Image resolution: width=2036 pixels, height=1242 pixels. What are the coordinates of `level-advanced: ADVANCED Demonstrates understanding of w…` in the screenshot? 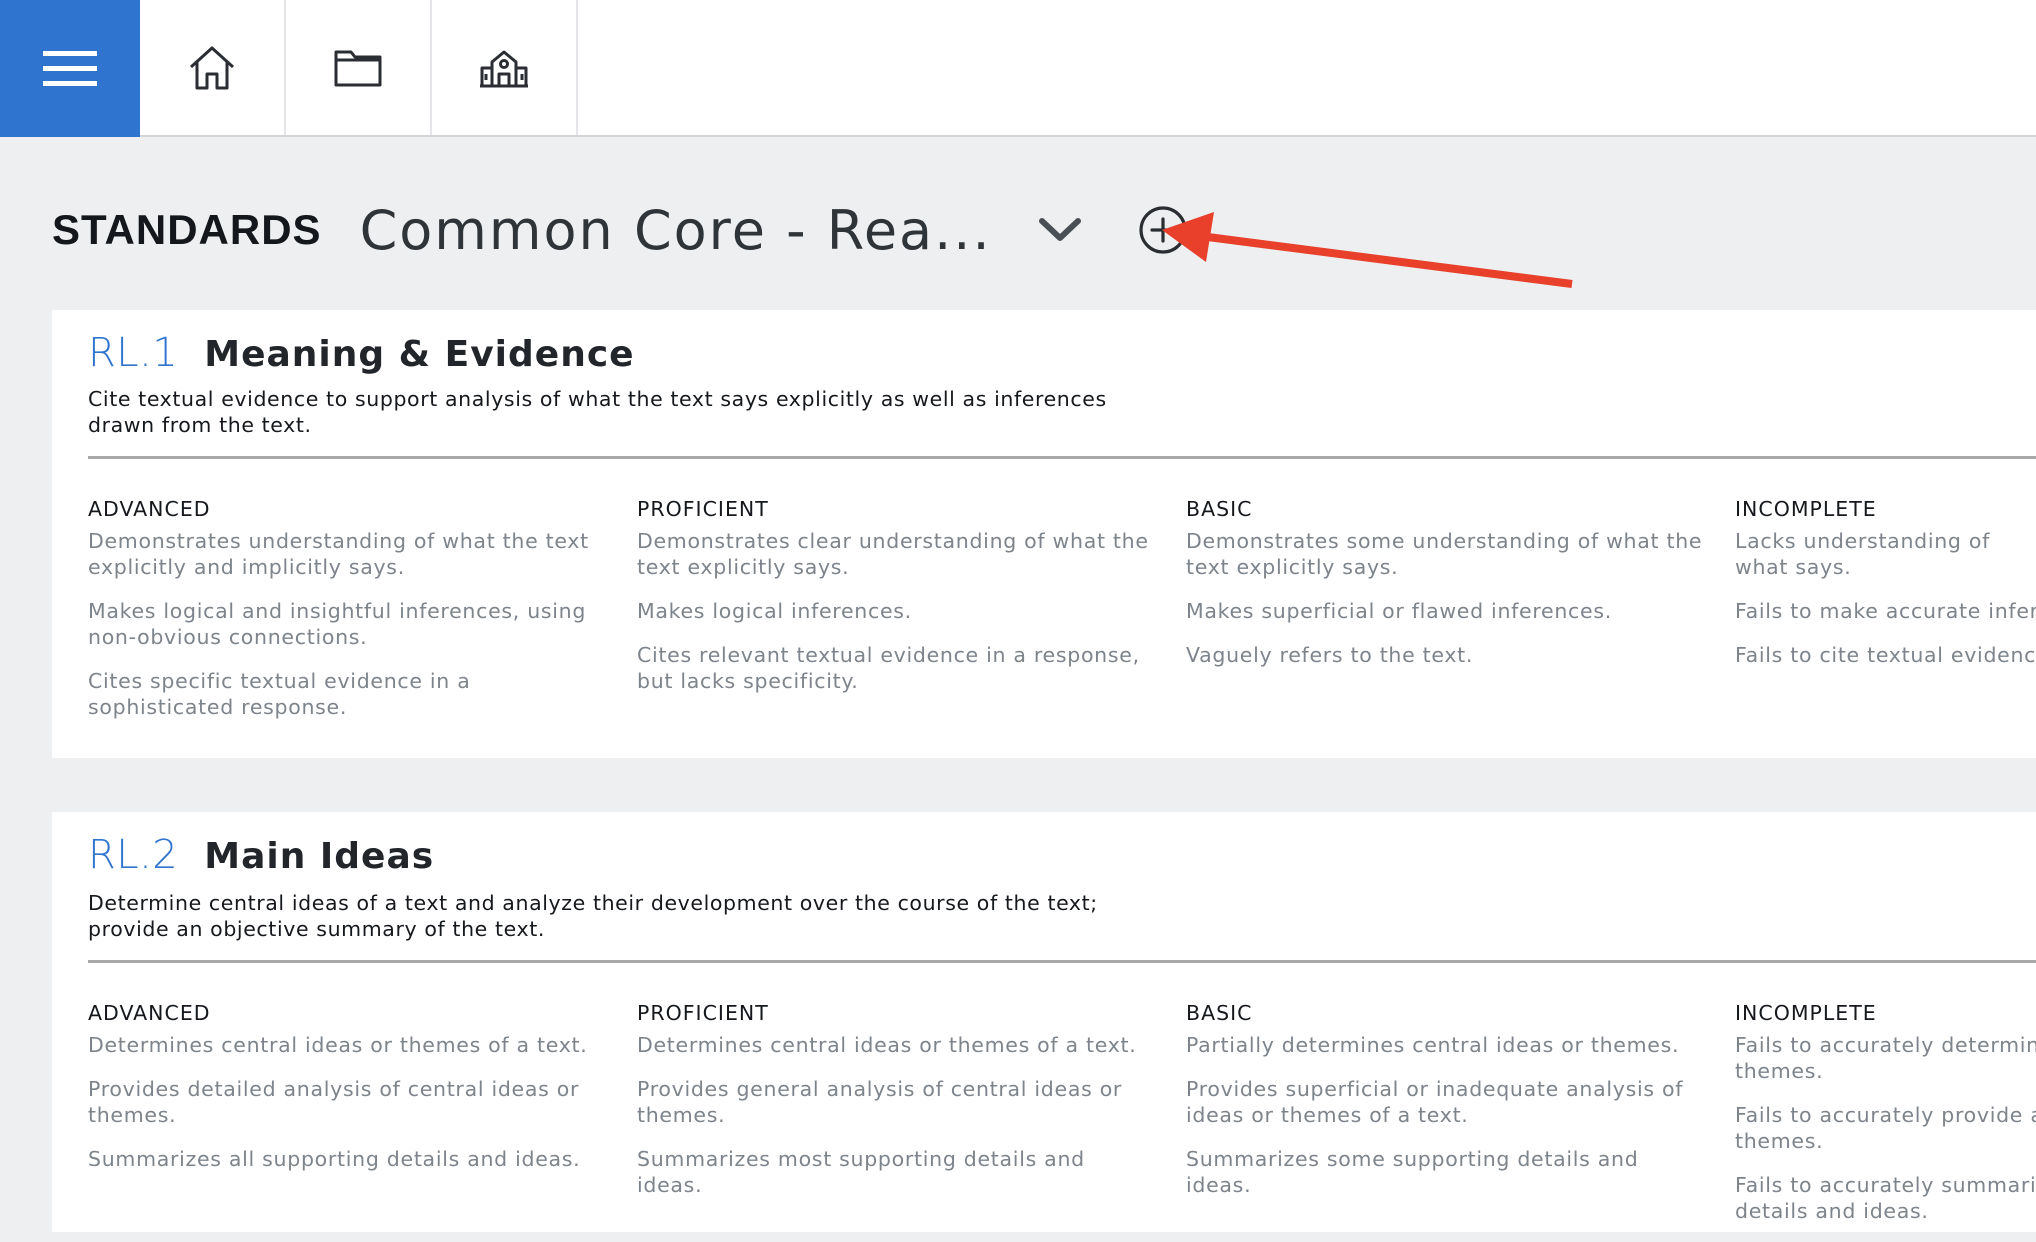 It's located at (348, 617).